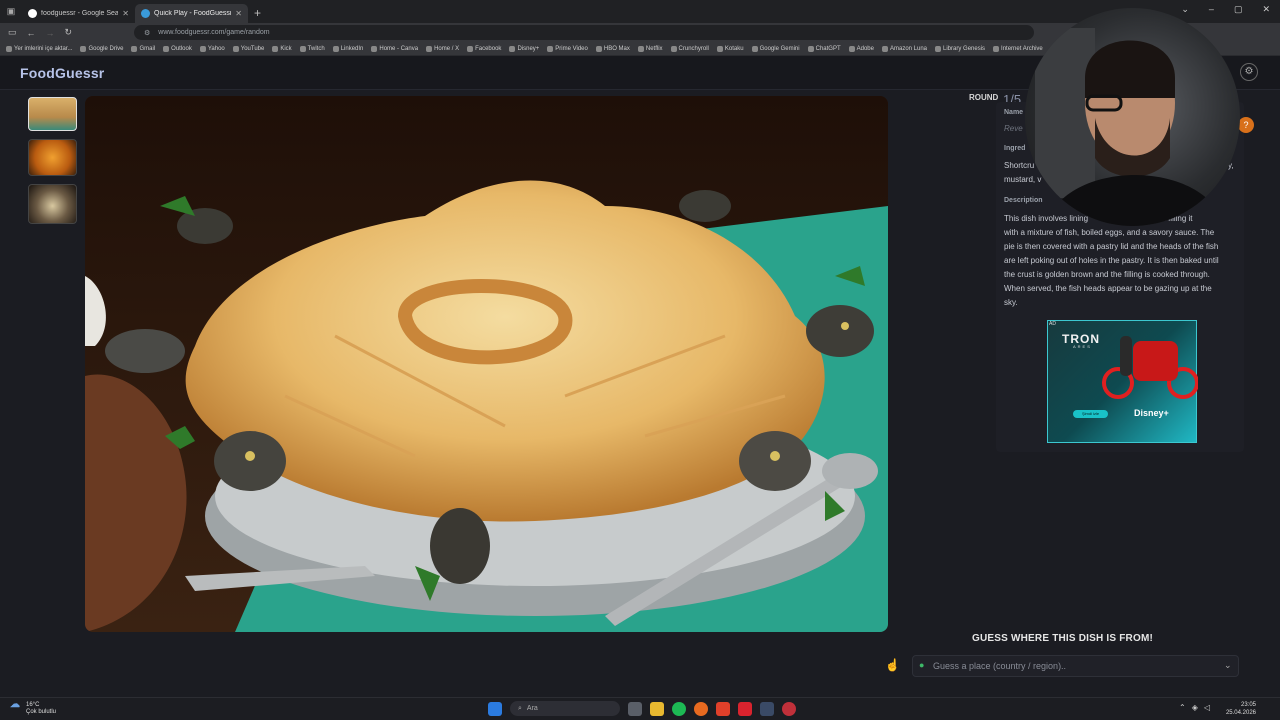 This screenshot has height=720, width=1280. Describe the element at coordinates (50, 33) in the screenshot. I see `forward-icon: →` at that location.